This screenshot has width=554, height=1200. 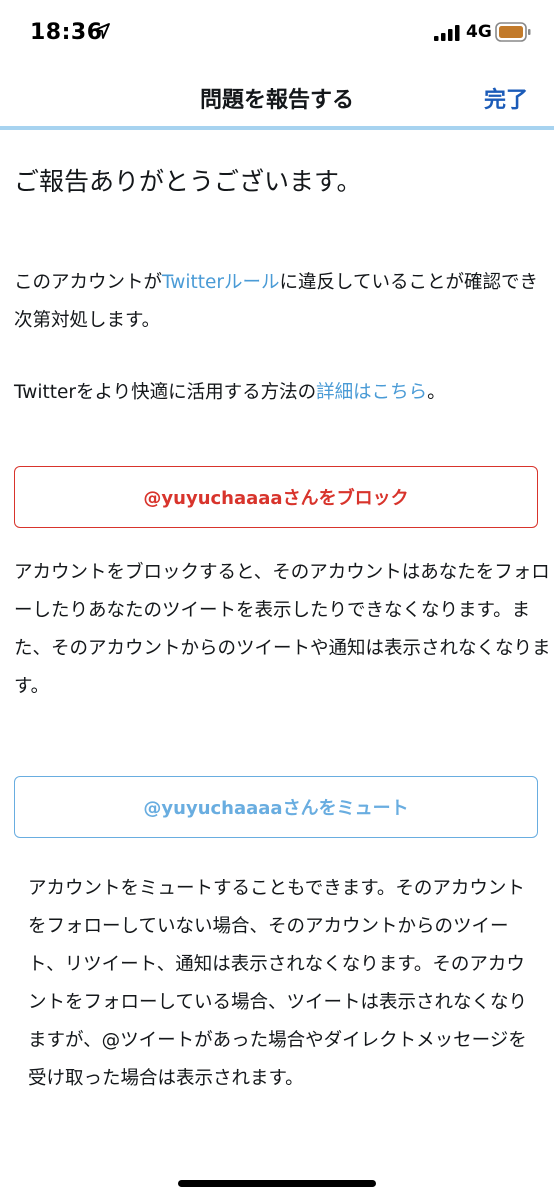 What do you see at coordinates (479, 32) in the screenshot?
I see `network-type: 4G` at bounding box center [479, 32].